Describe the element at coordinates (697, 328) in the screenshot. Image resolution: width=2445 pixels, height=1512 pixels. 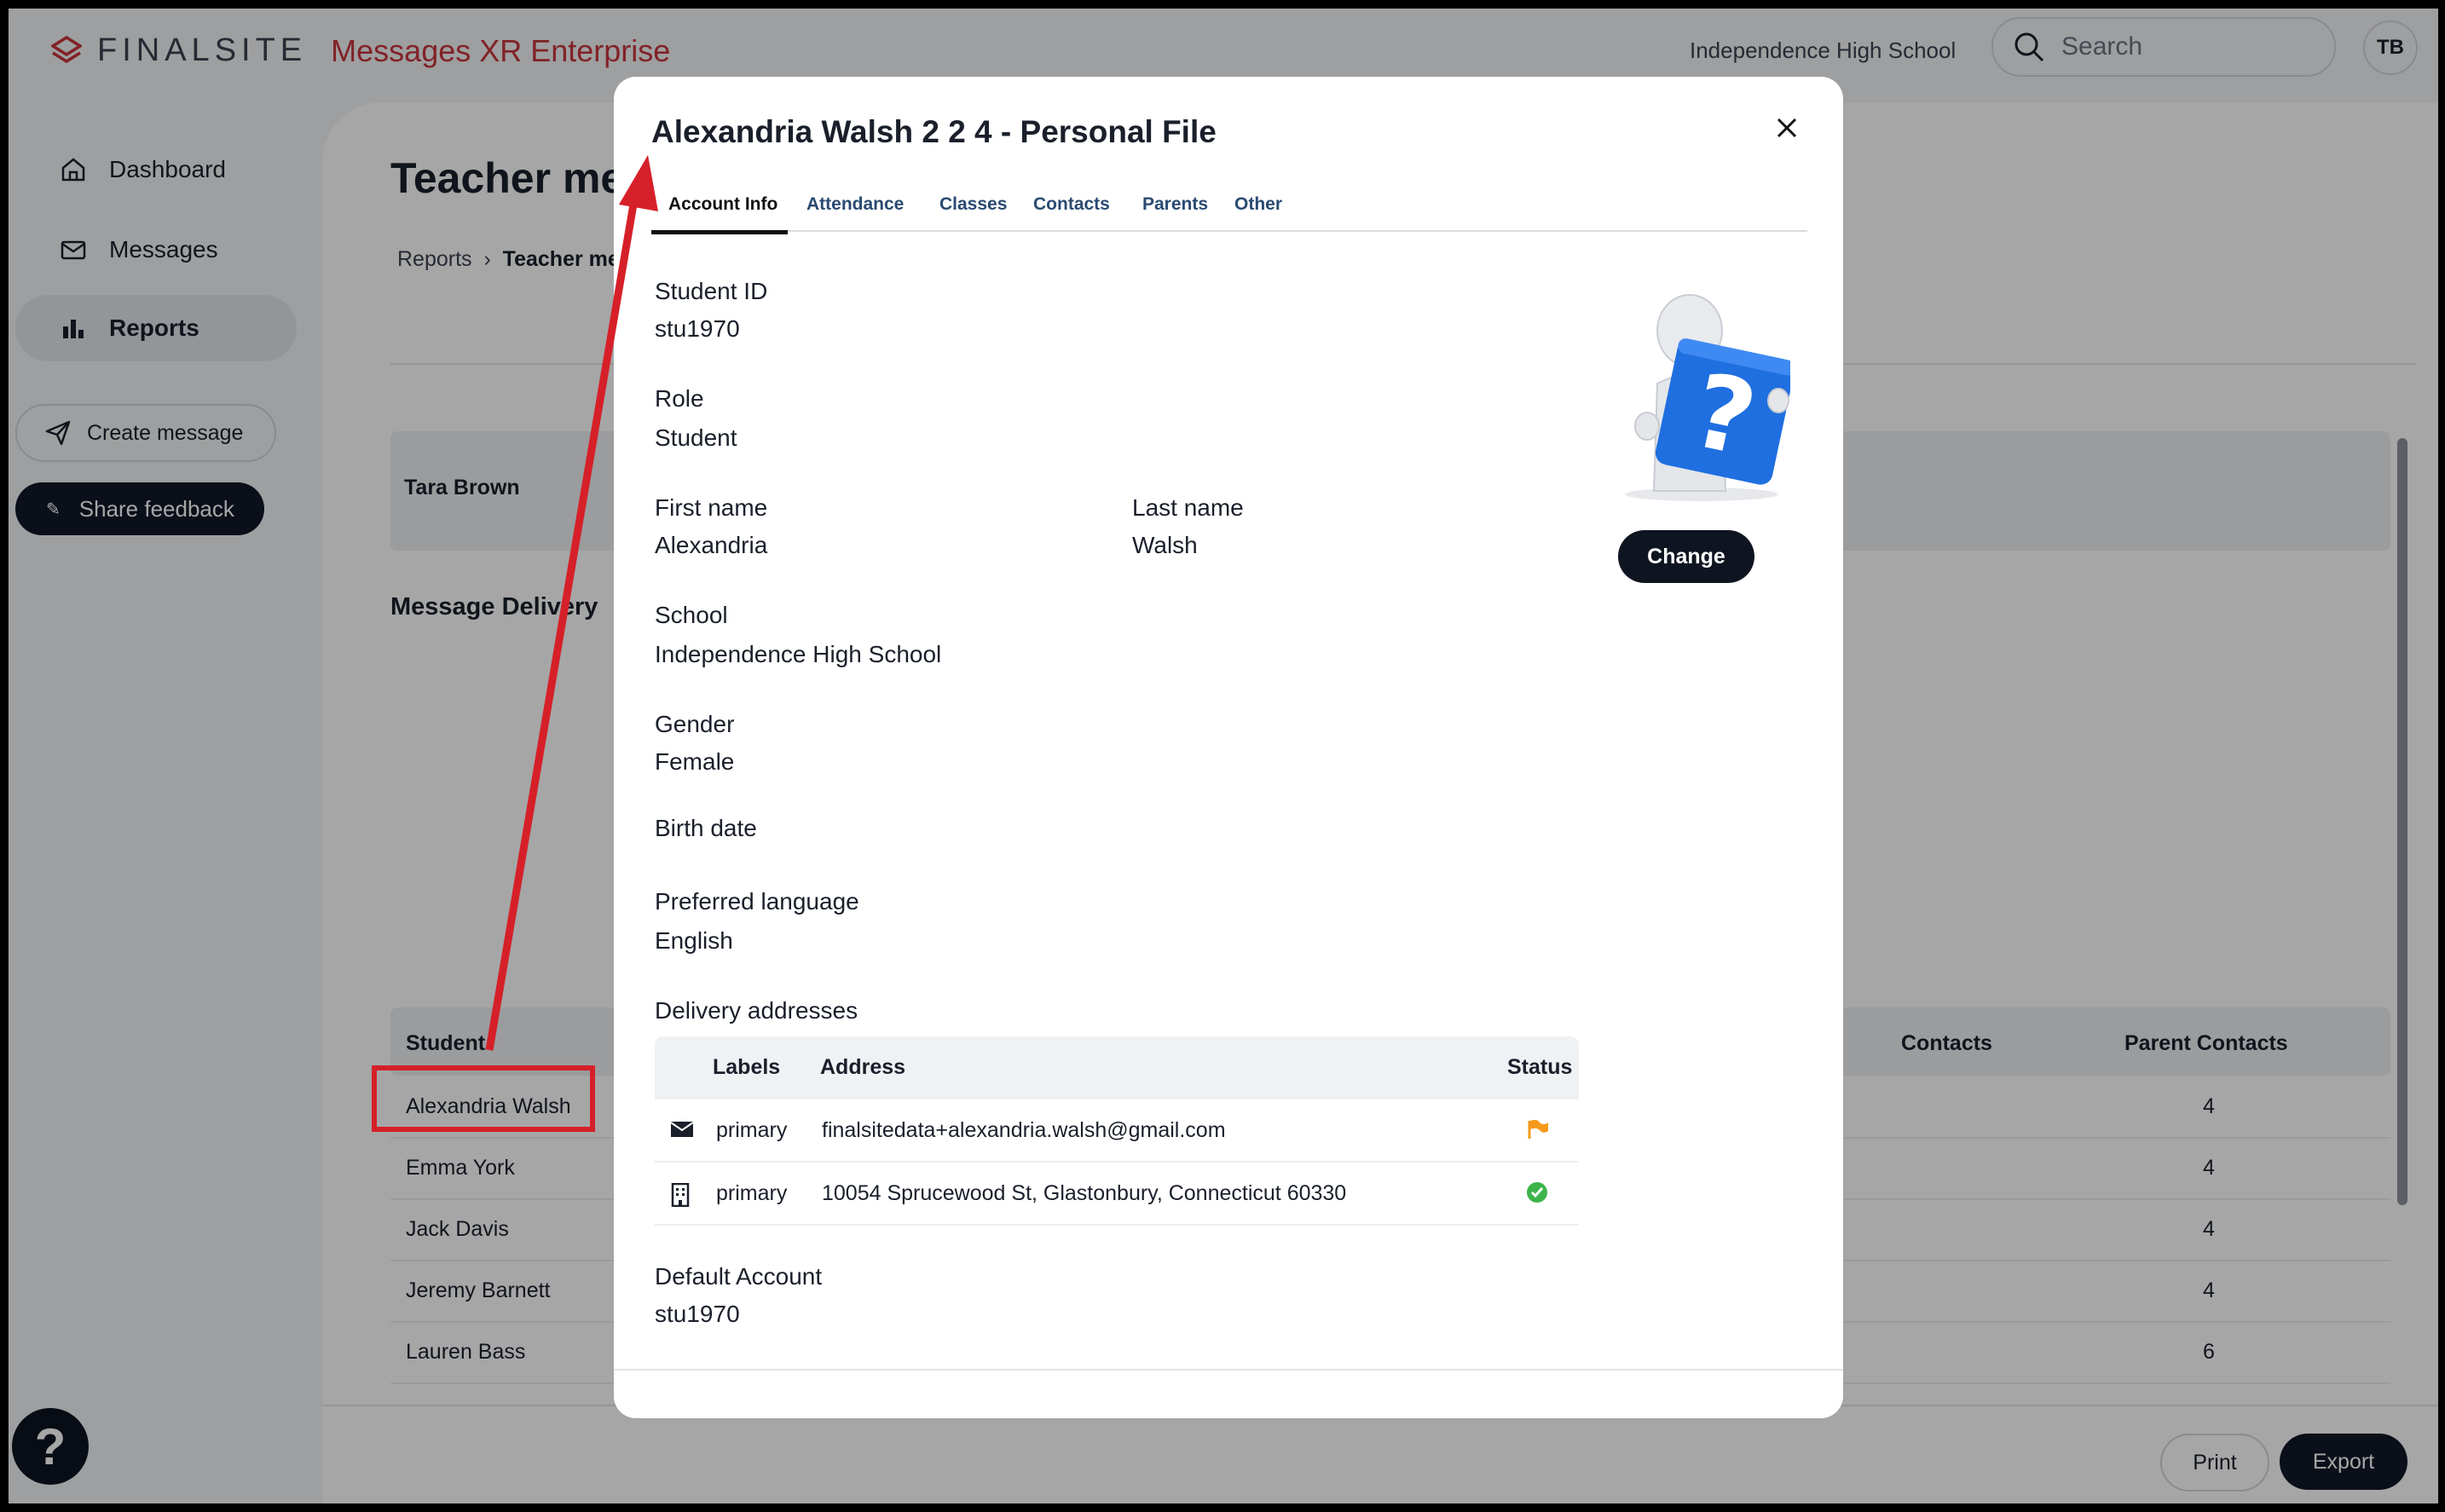
I see `student-id-value: stu1970` at that location.